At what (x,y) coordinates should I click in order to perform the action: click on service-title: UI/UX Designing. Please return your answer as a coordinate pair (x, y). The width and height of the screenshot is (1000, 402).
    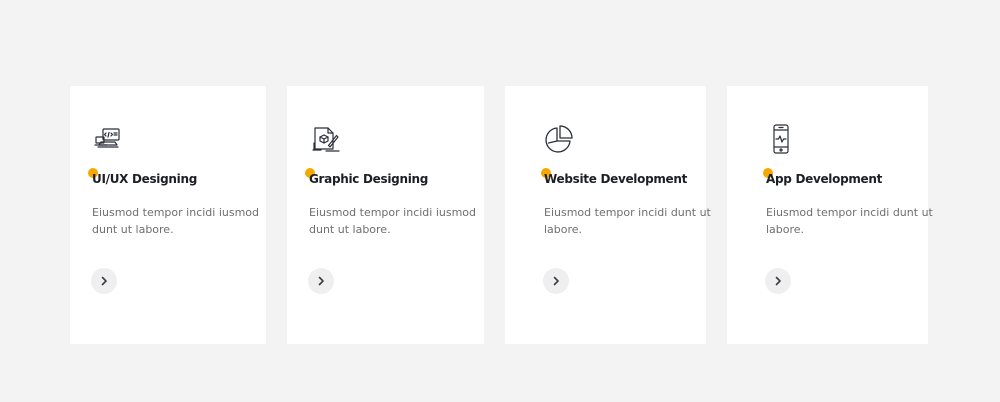
    Looking at the image, I should click on (145, 179).